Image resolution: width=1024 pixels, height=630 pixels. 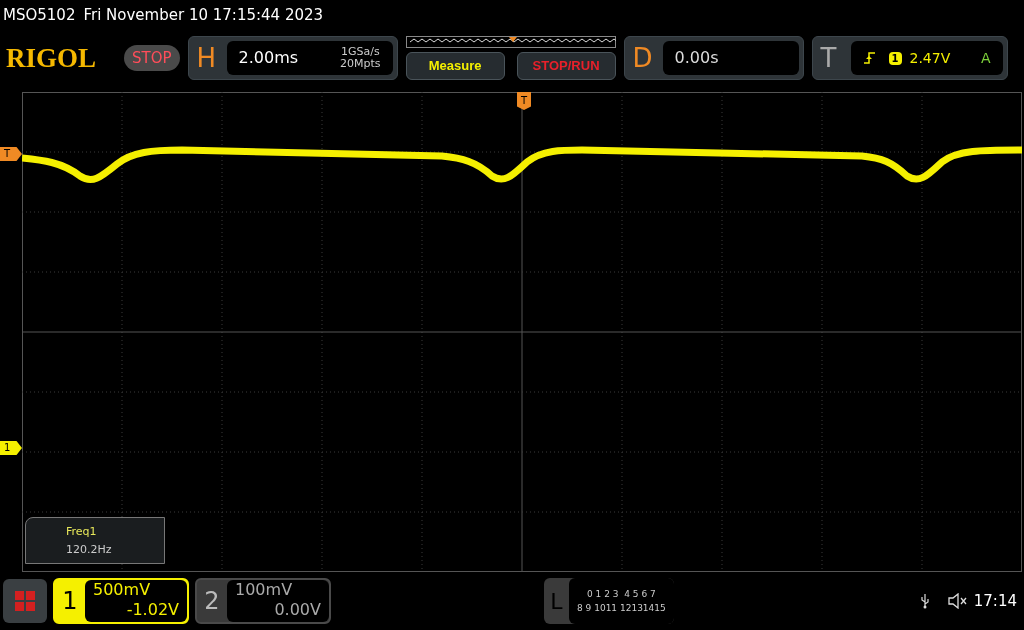 I want to click on usb-icon, so click(x=924, y=601).